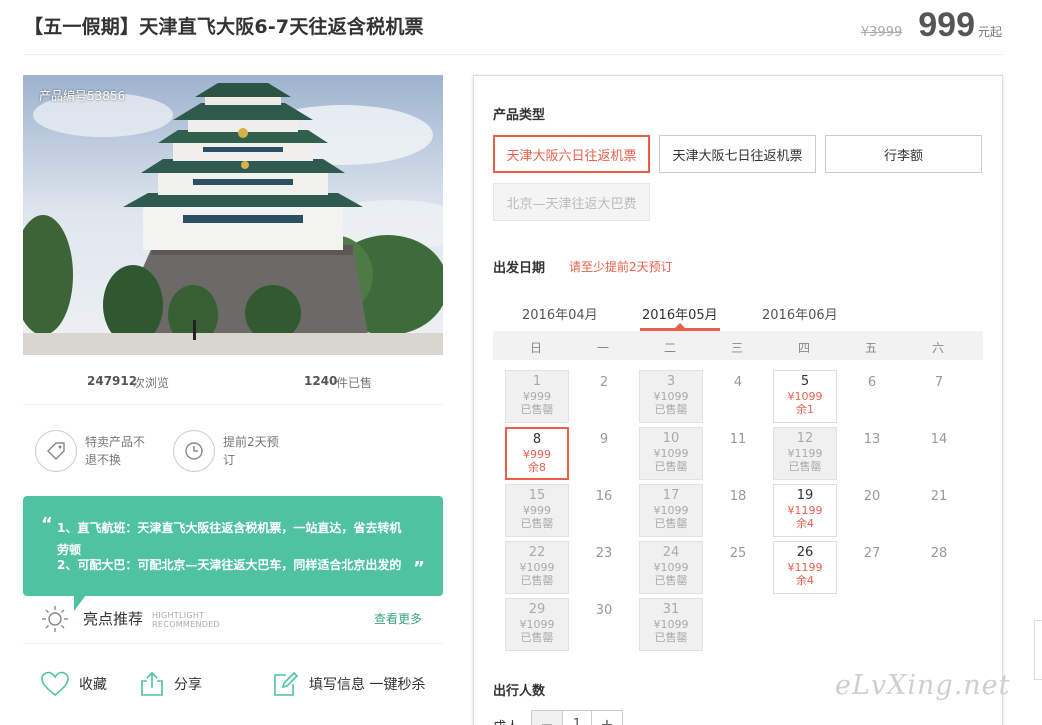 Image resolution: width=1042 pixels, height=725 pixels. What do you see at coordinates (604, 496) in the screenshot?
I see `day-number: 16` at bounding box center [604, 496].